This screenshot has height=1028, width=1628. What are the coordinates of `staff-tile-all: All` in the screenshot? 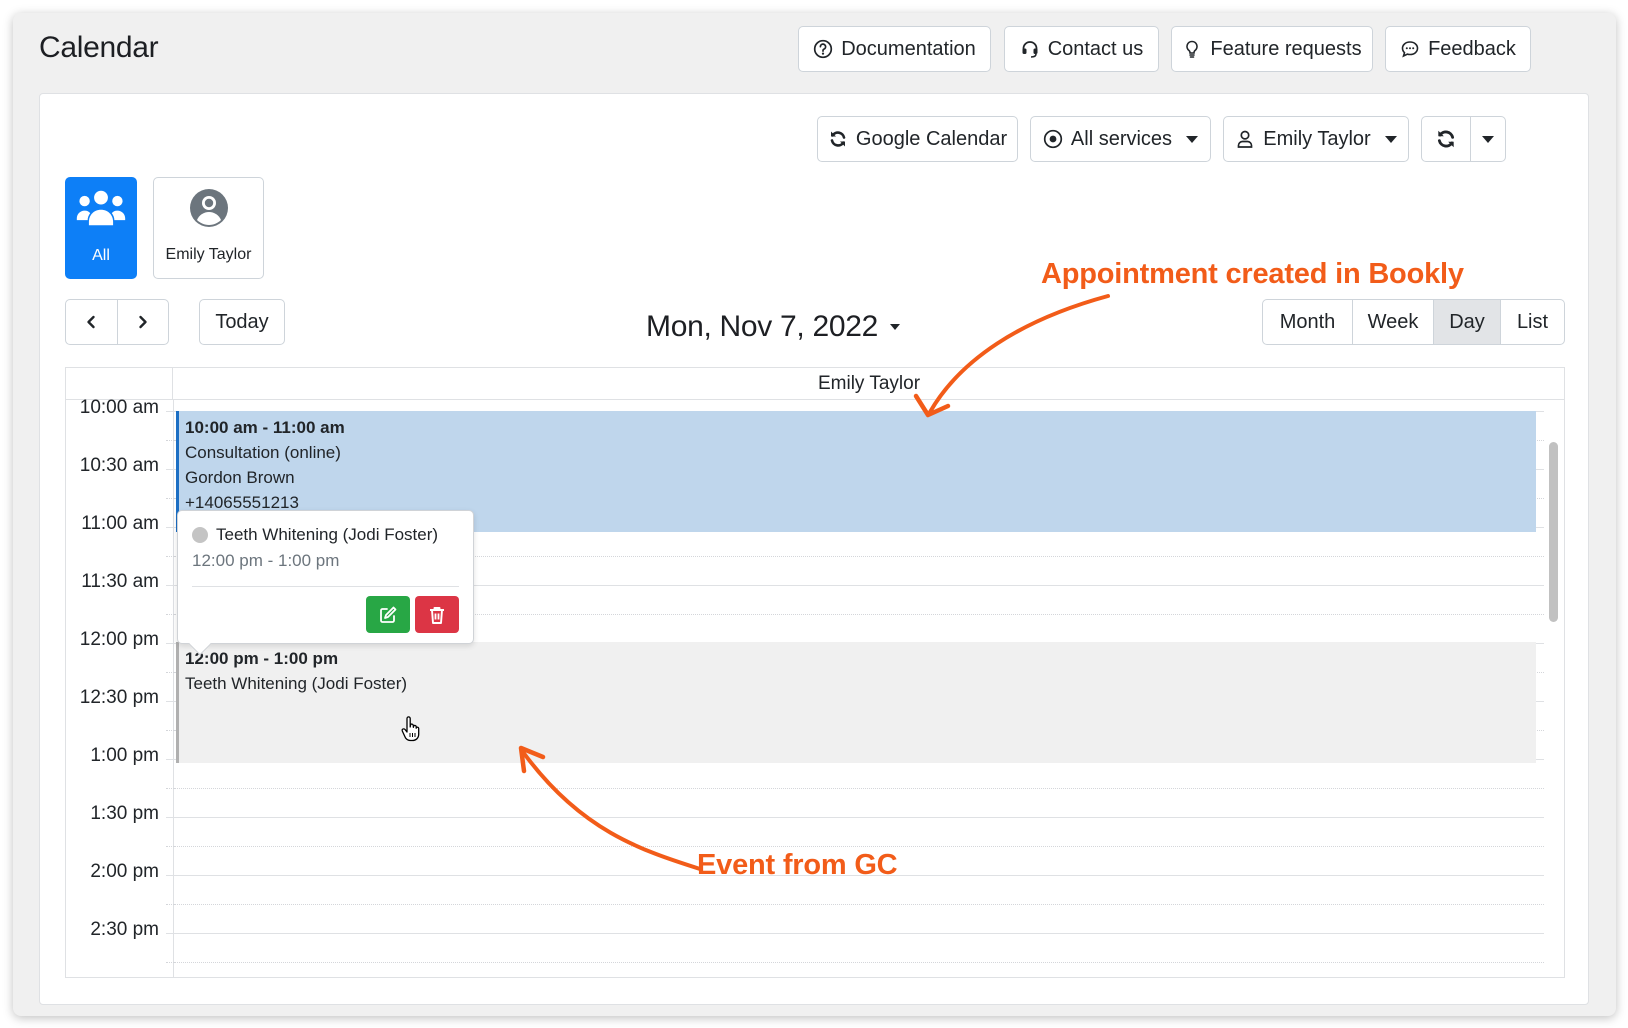 It's located at (101, 228).